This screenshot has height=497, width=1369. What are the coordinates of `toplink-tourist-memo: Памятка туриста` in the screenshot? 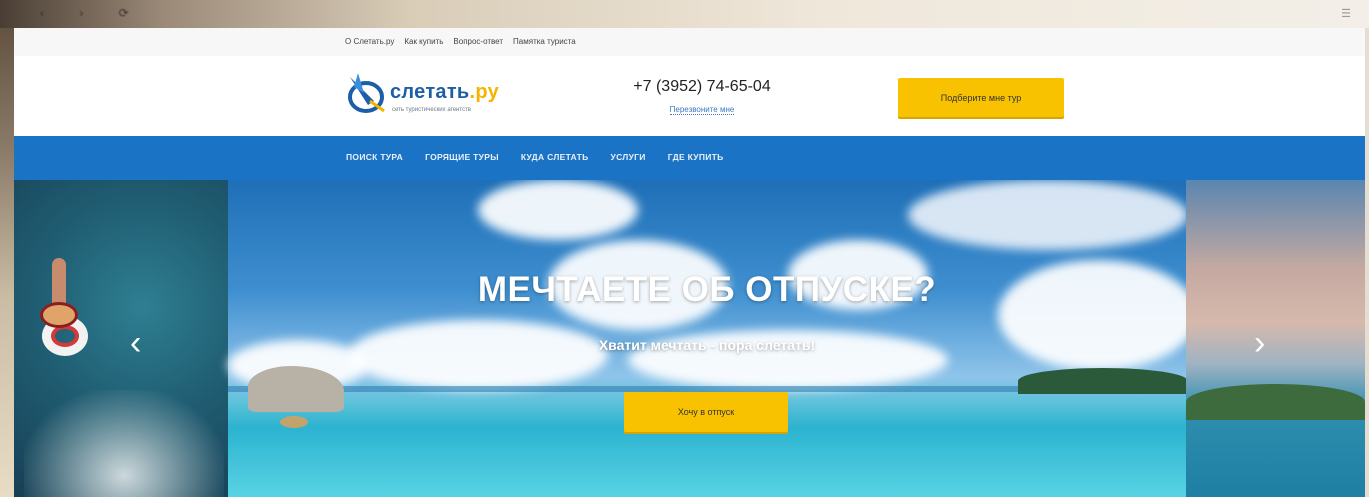 It's located at (544, 41).